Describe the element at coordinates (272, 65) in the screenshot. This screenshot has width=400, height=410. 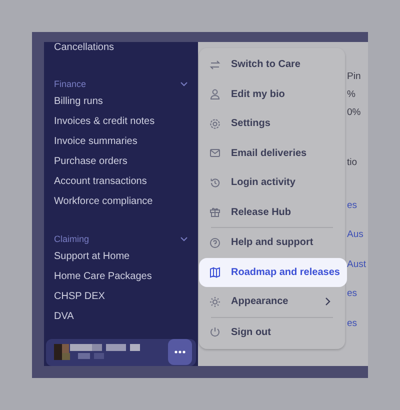
I see `menu-item: Switch to Care` at that location.